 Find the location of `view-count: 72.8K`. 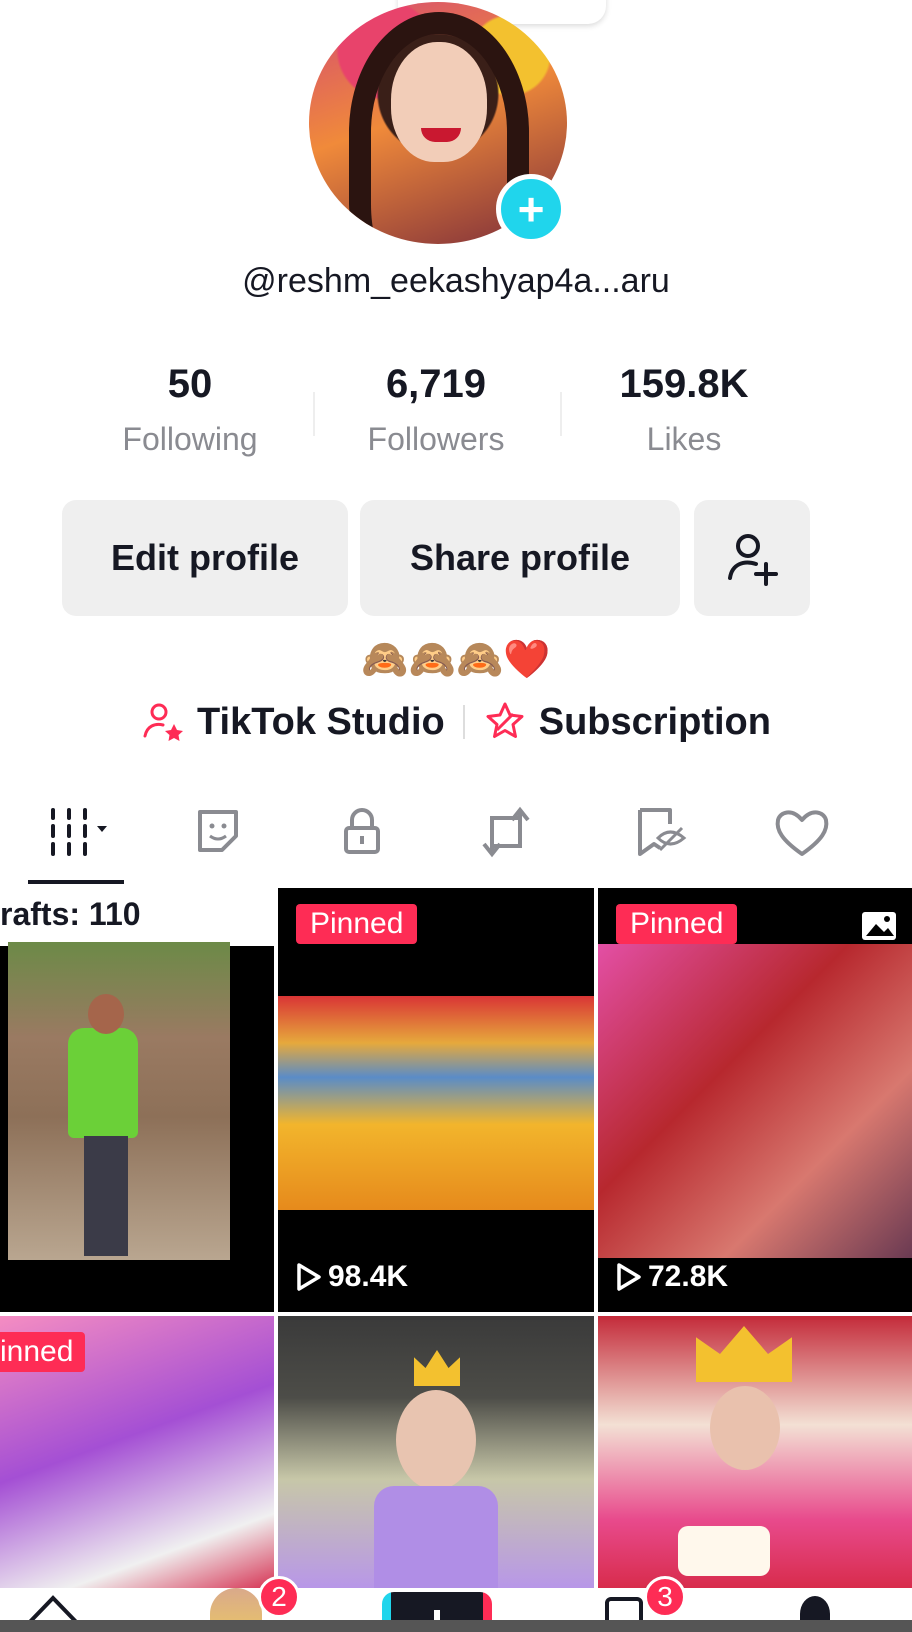

view-count: 72.8K is located at coordinates (672, 1277).